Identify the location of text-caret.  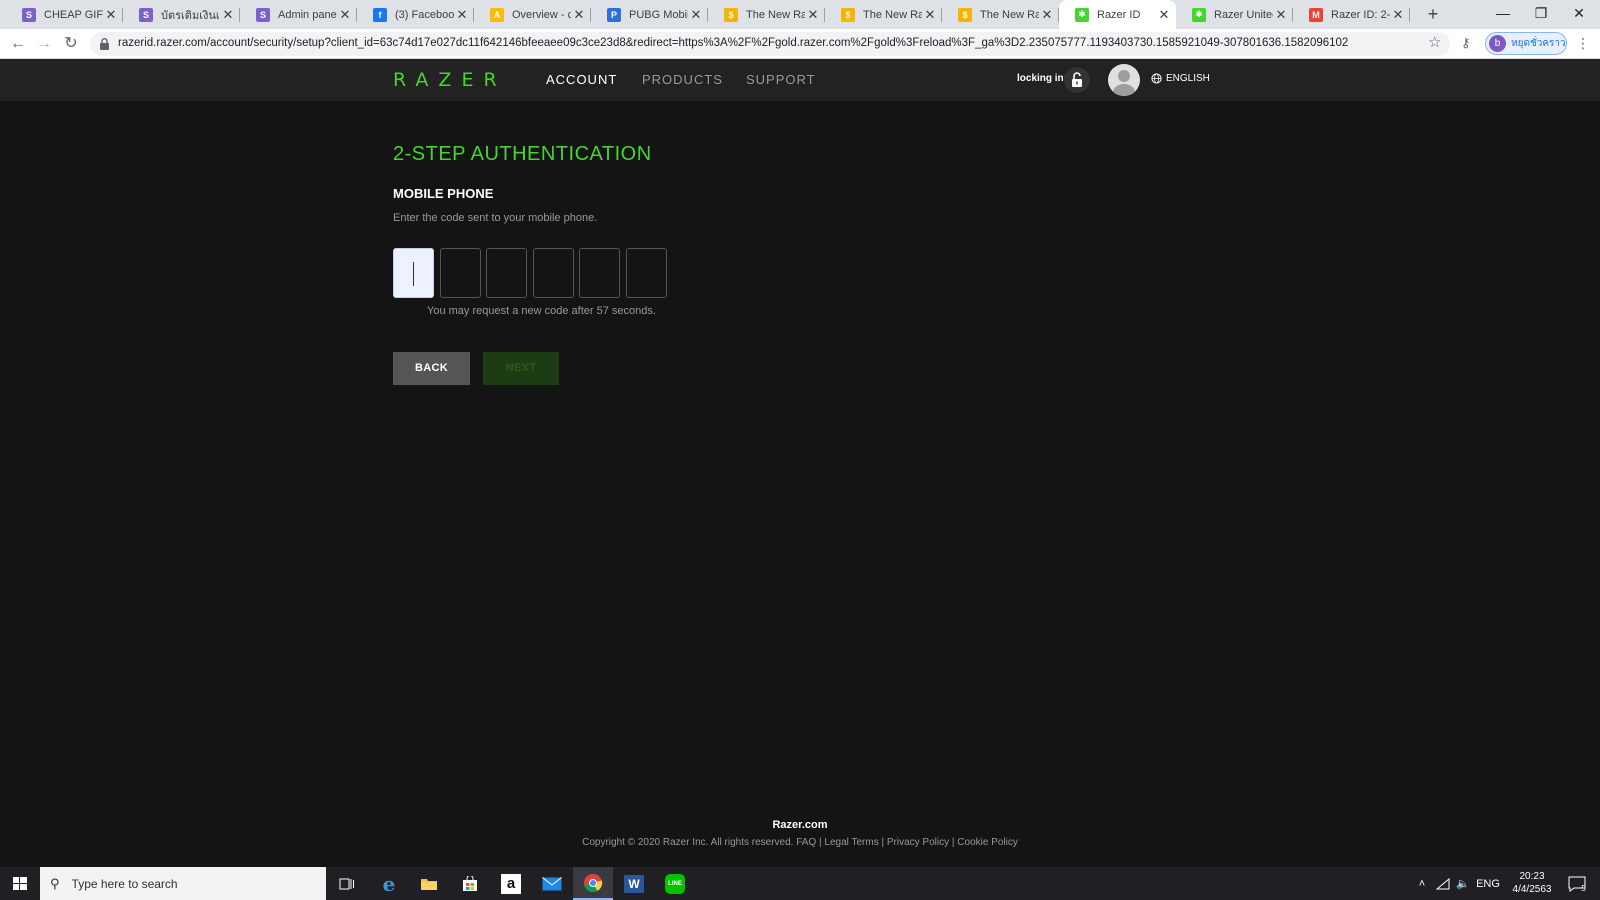
(413, 274).